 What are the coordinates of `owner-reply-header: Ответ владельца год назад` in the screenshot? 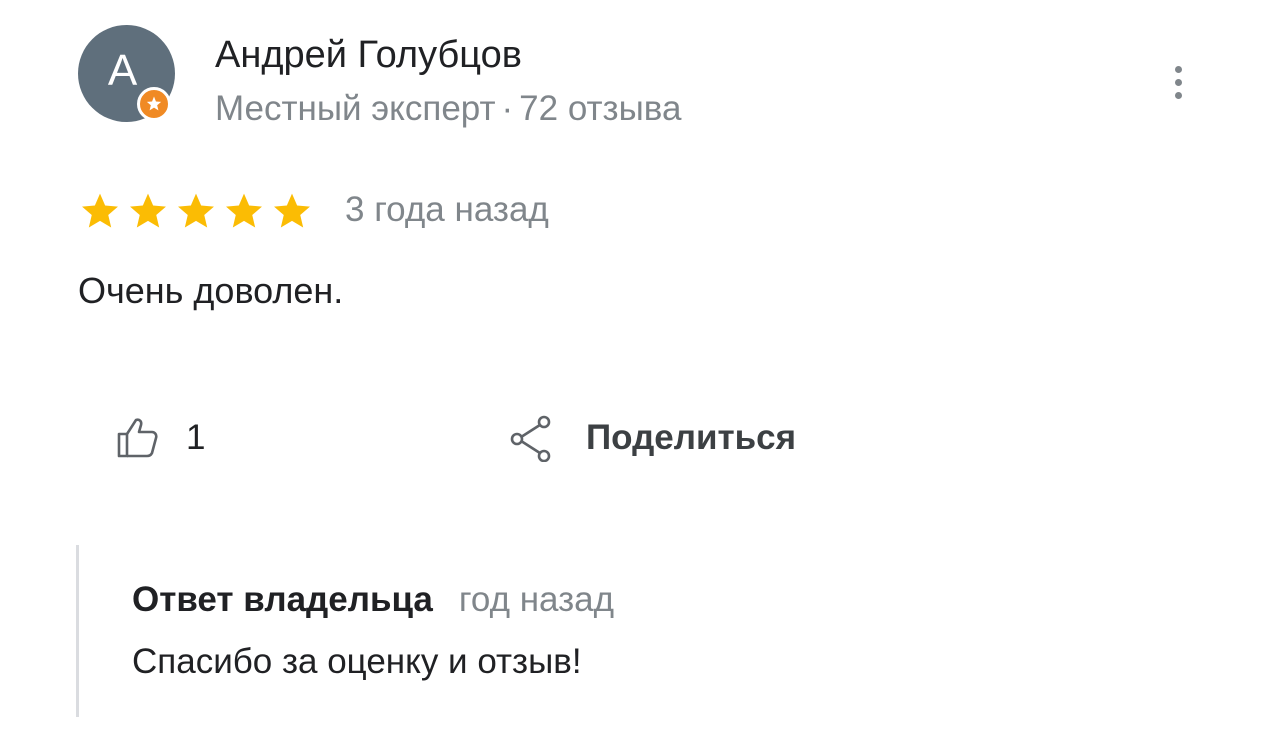 It's located at (373, 603).